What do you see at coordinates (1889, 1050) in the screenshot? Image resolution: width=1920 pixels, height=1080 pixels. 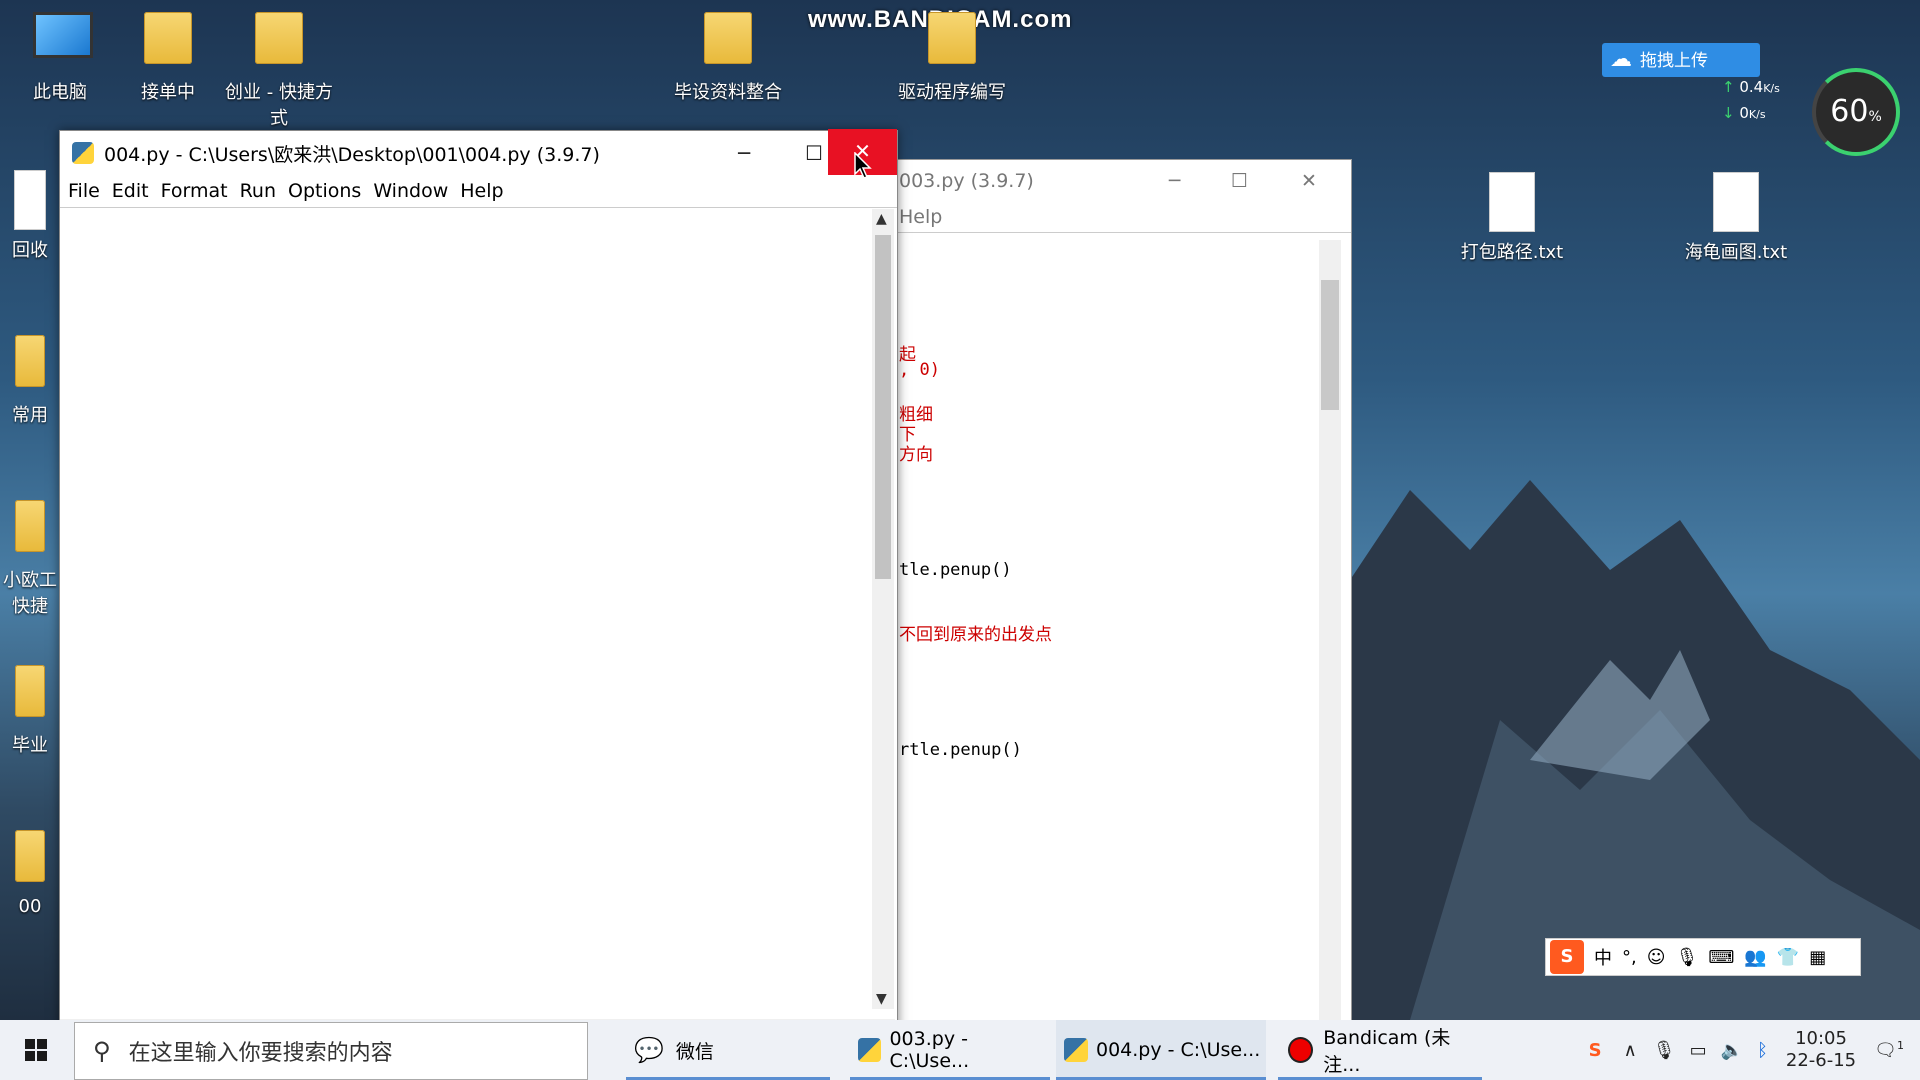 I see `notification-icon: 🗨1` at bounding box center [1889, 1050].